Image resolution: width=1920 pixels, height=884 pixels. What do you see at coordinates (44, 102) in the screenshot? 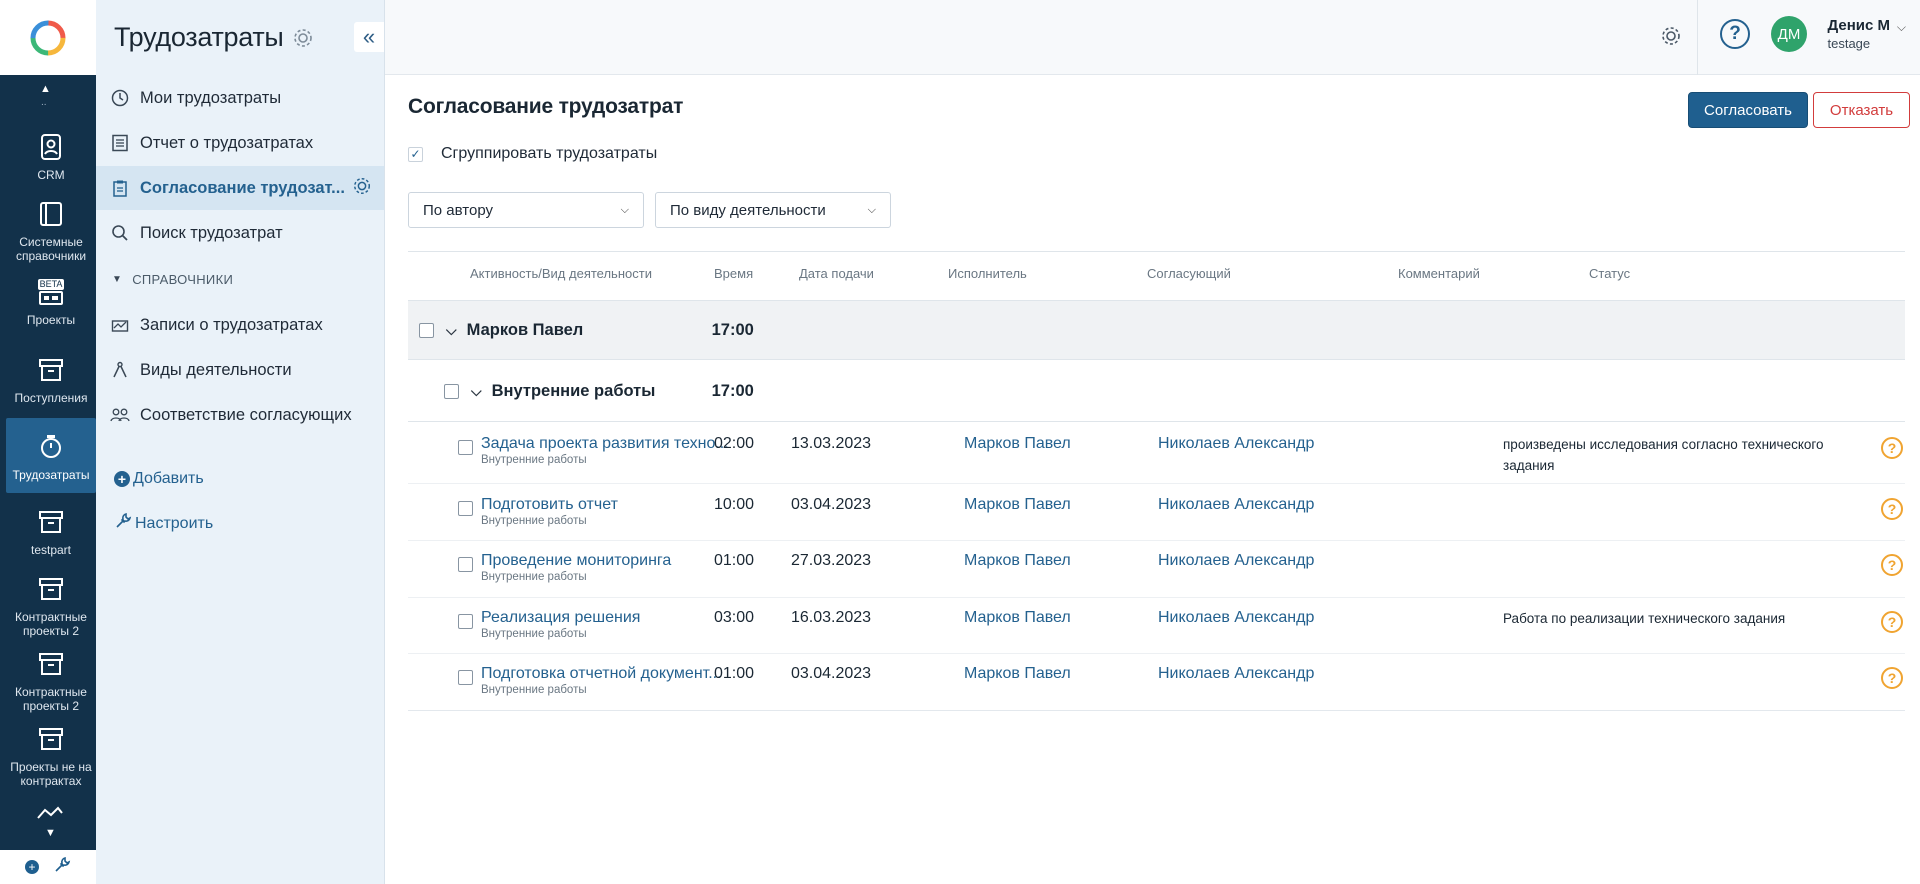
I see `rail-dots: ..` at bounding box center [44, 102].